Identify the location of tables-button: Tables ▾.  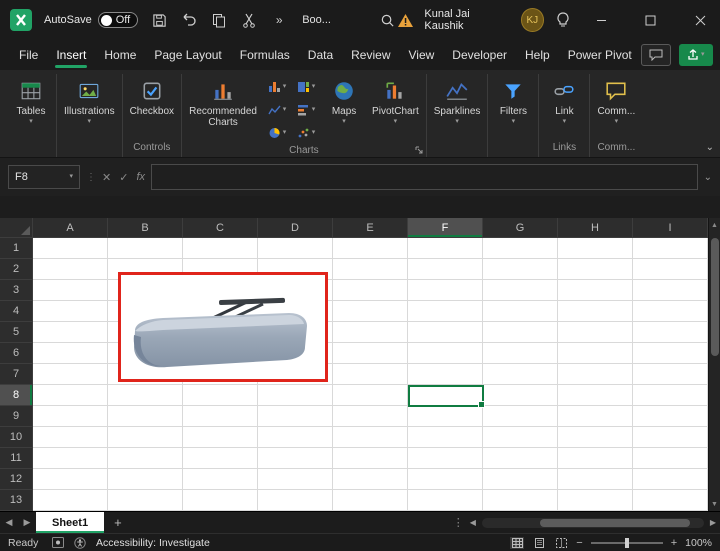
(31, 99).